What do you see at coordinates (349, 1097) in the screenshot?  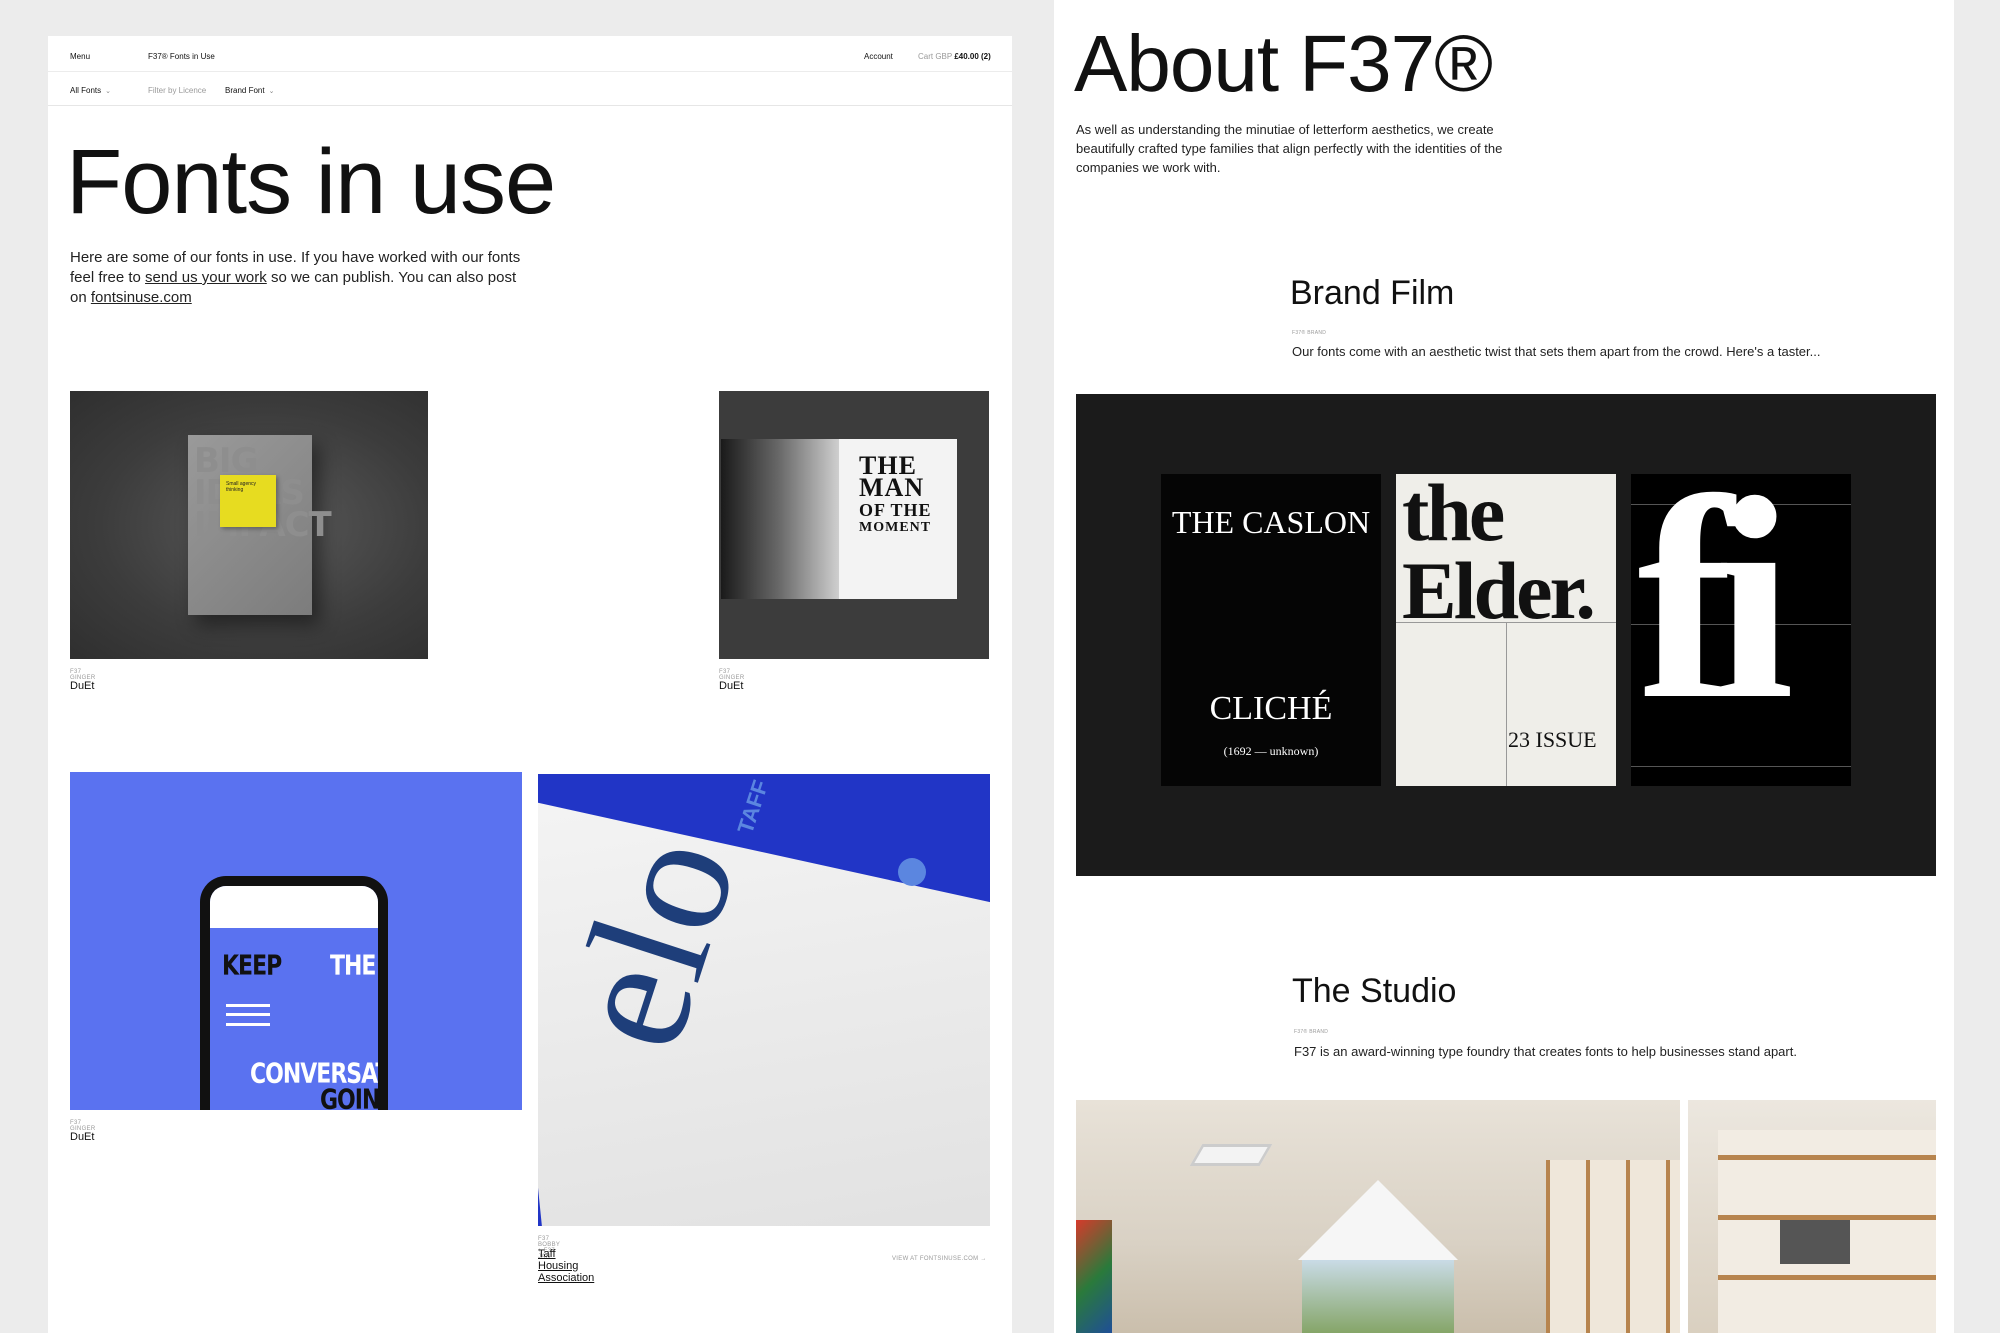 I see `phone-text-going: GOING` at bounding box center [349, 1097].